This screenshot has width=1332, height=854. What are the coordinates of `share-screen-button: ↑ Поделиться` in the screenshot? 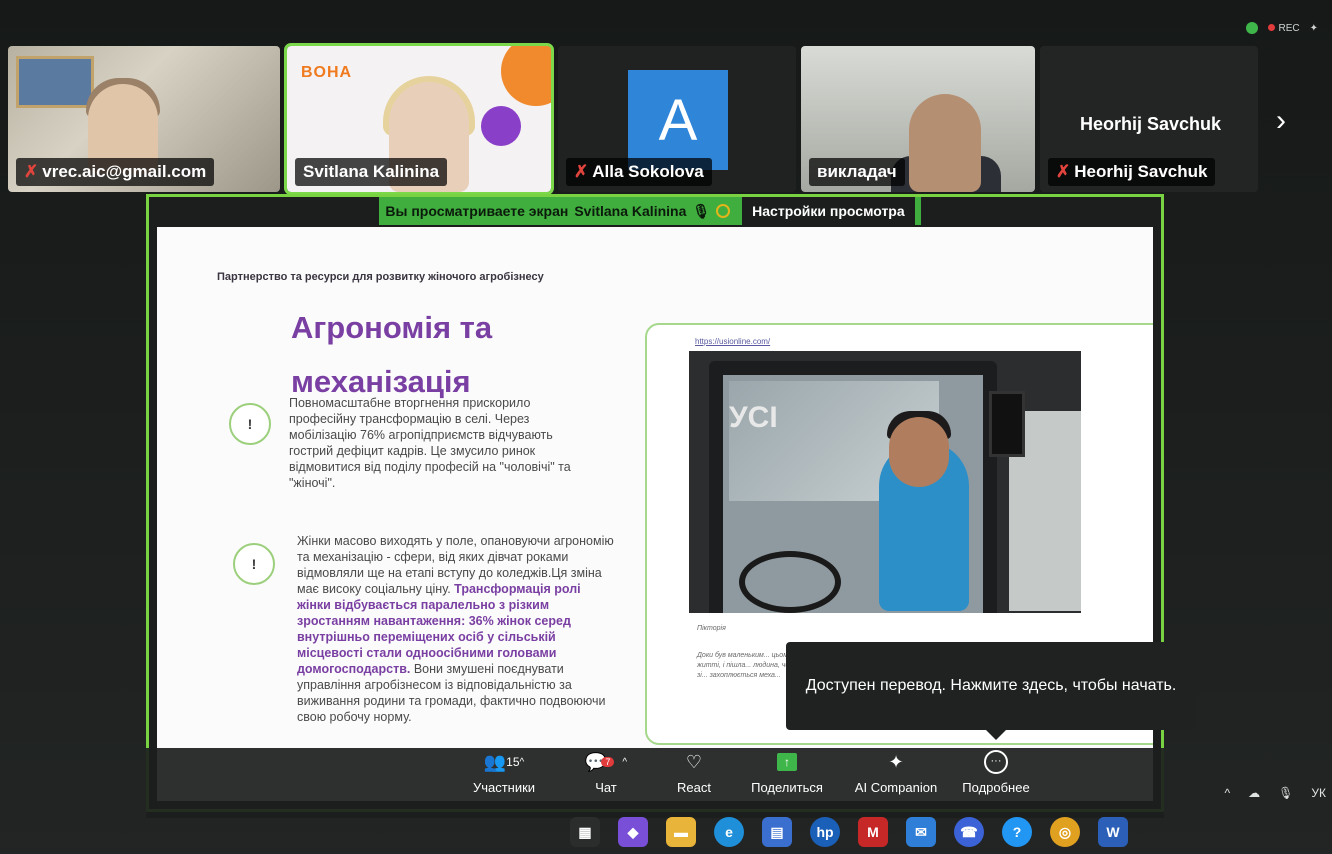 It's located at (787, 771).